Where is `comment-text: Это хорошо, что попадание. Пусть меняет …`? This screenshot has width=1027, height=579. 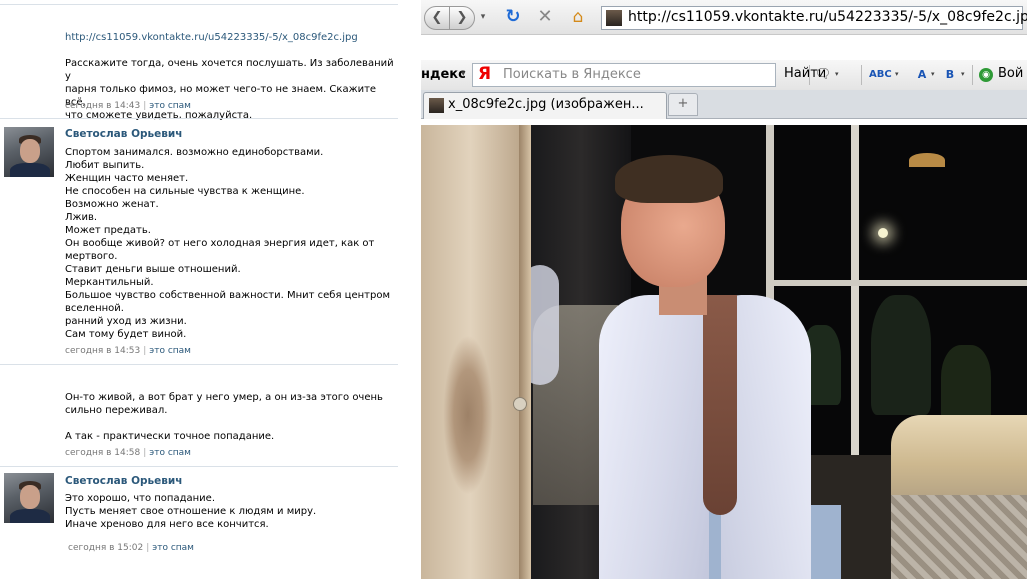
comment-text: Это хорошо, что попадание. Пусть меняет … is located at coordinates (191, 511).